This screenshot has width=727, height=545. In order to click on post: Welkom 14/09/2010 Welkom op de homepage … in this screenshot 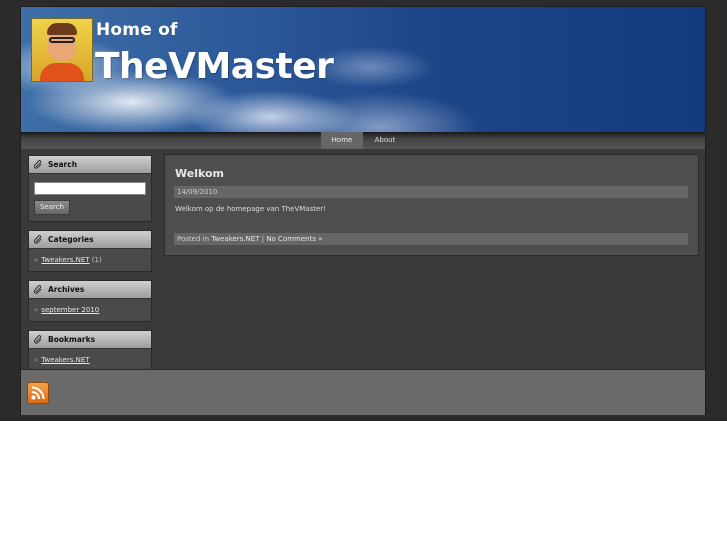, I will do `click(431, 205)`.